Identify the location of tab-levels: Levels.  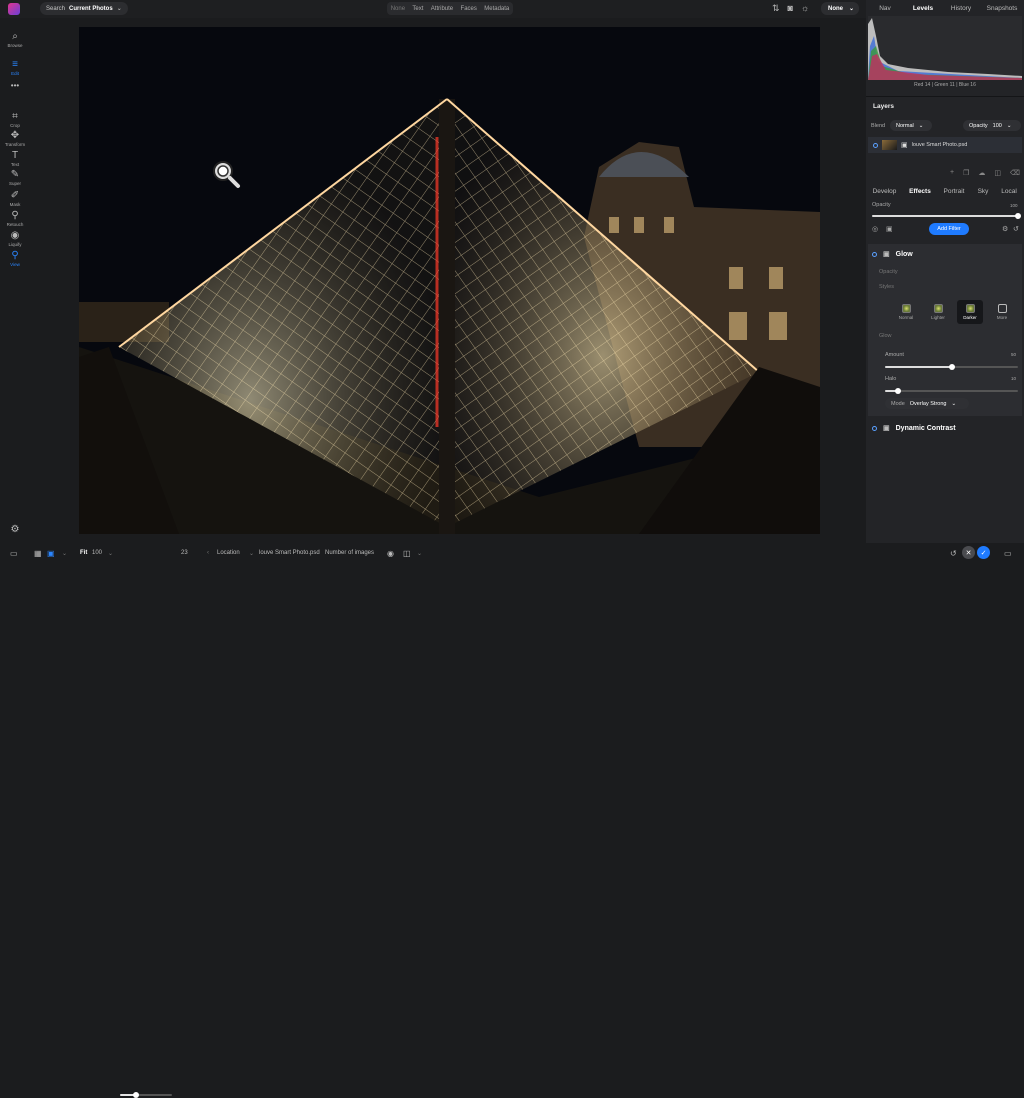
(923, 8).